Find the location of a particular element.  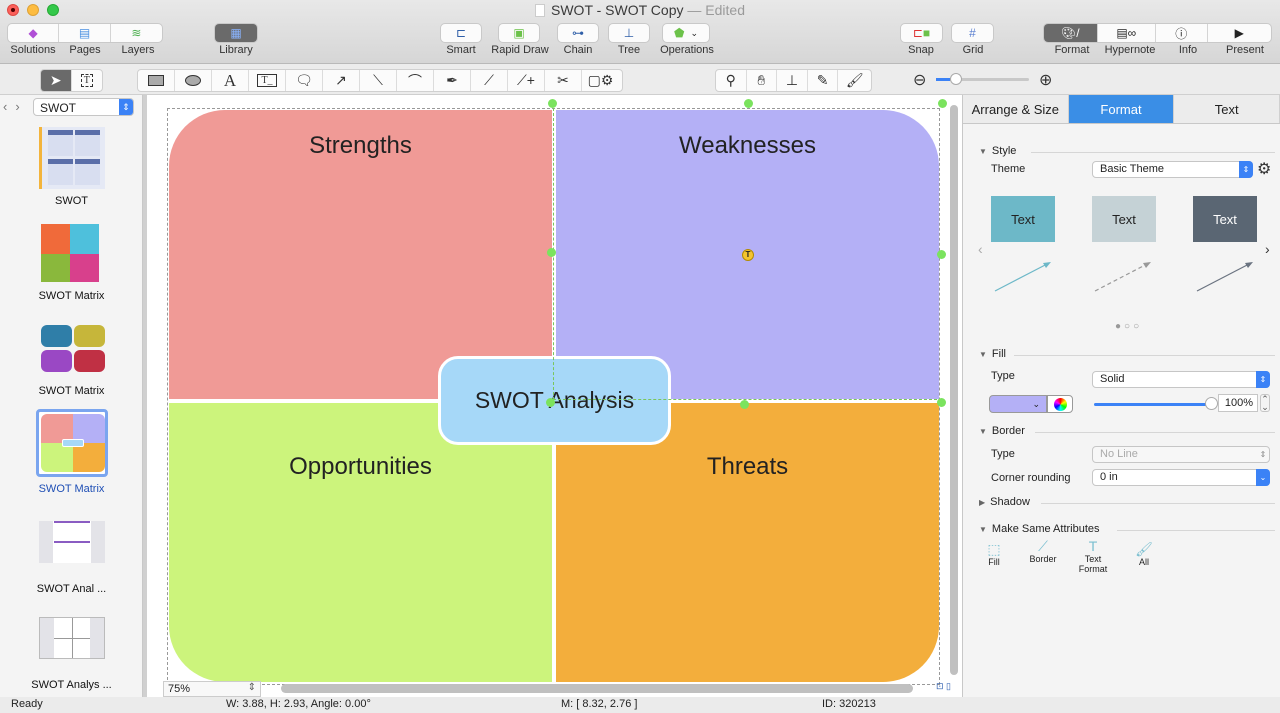

solutions-button: ◆ is located at coordinates (34, 33).